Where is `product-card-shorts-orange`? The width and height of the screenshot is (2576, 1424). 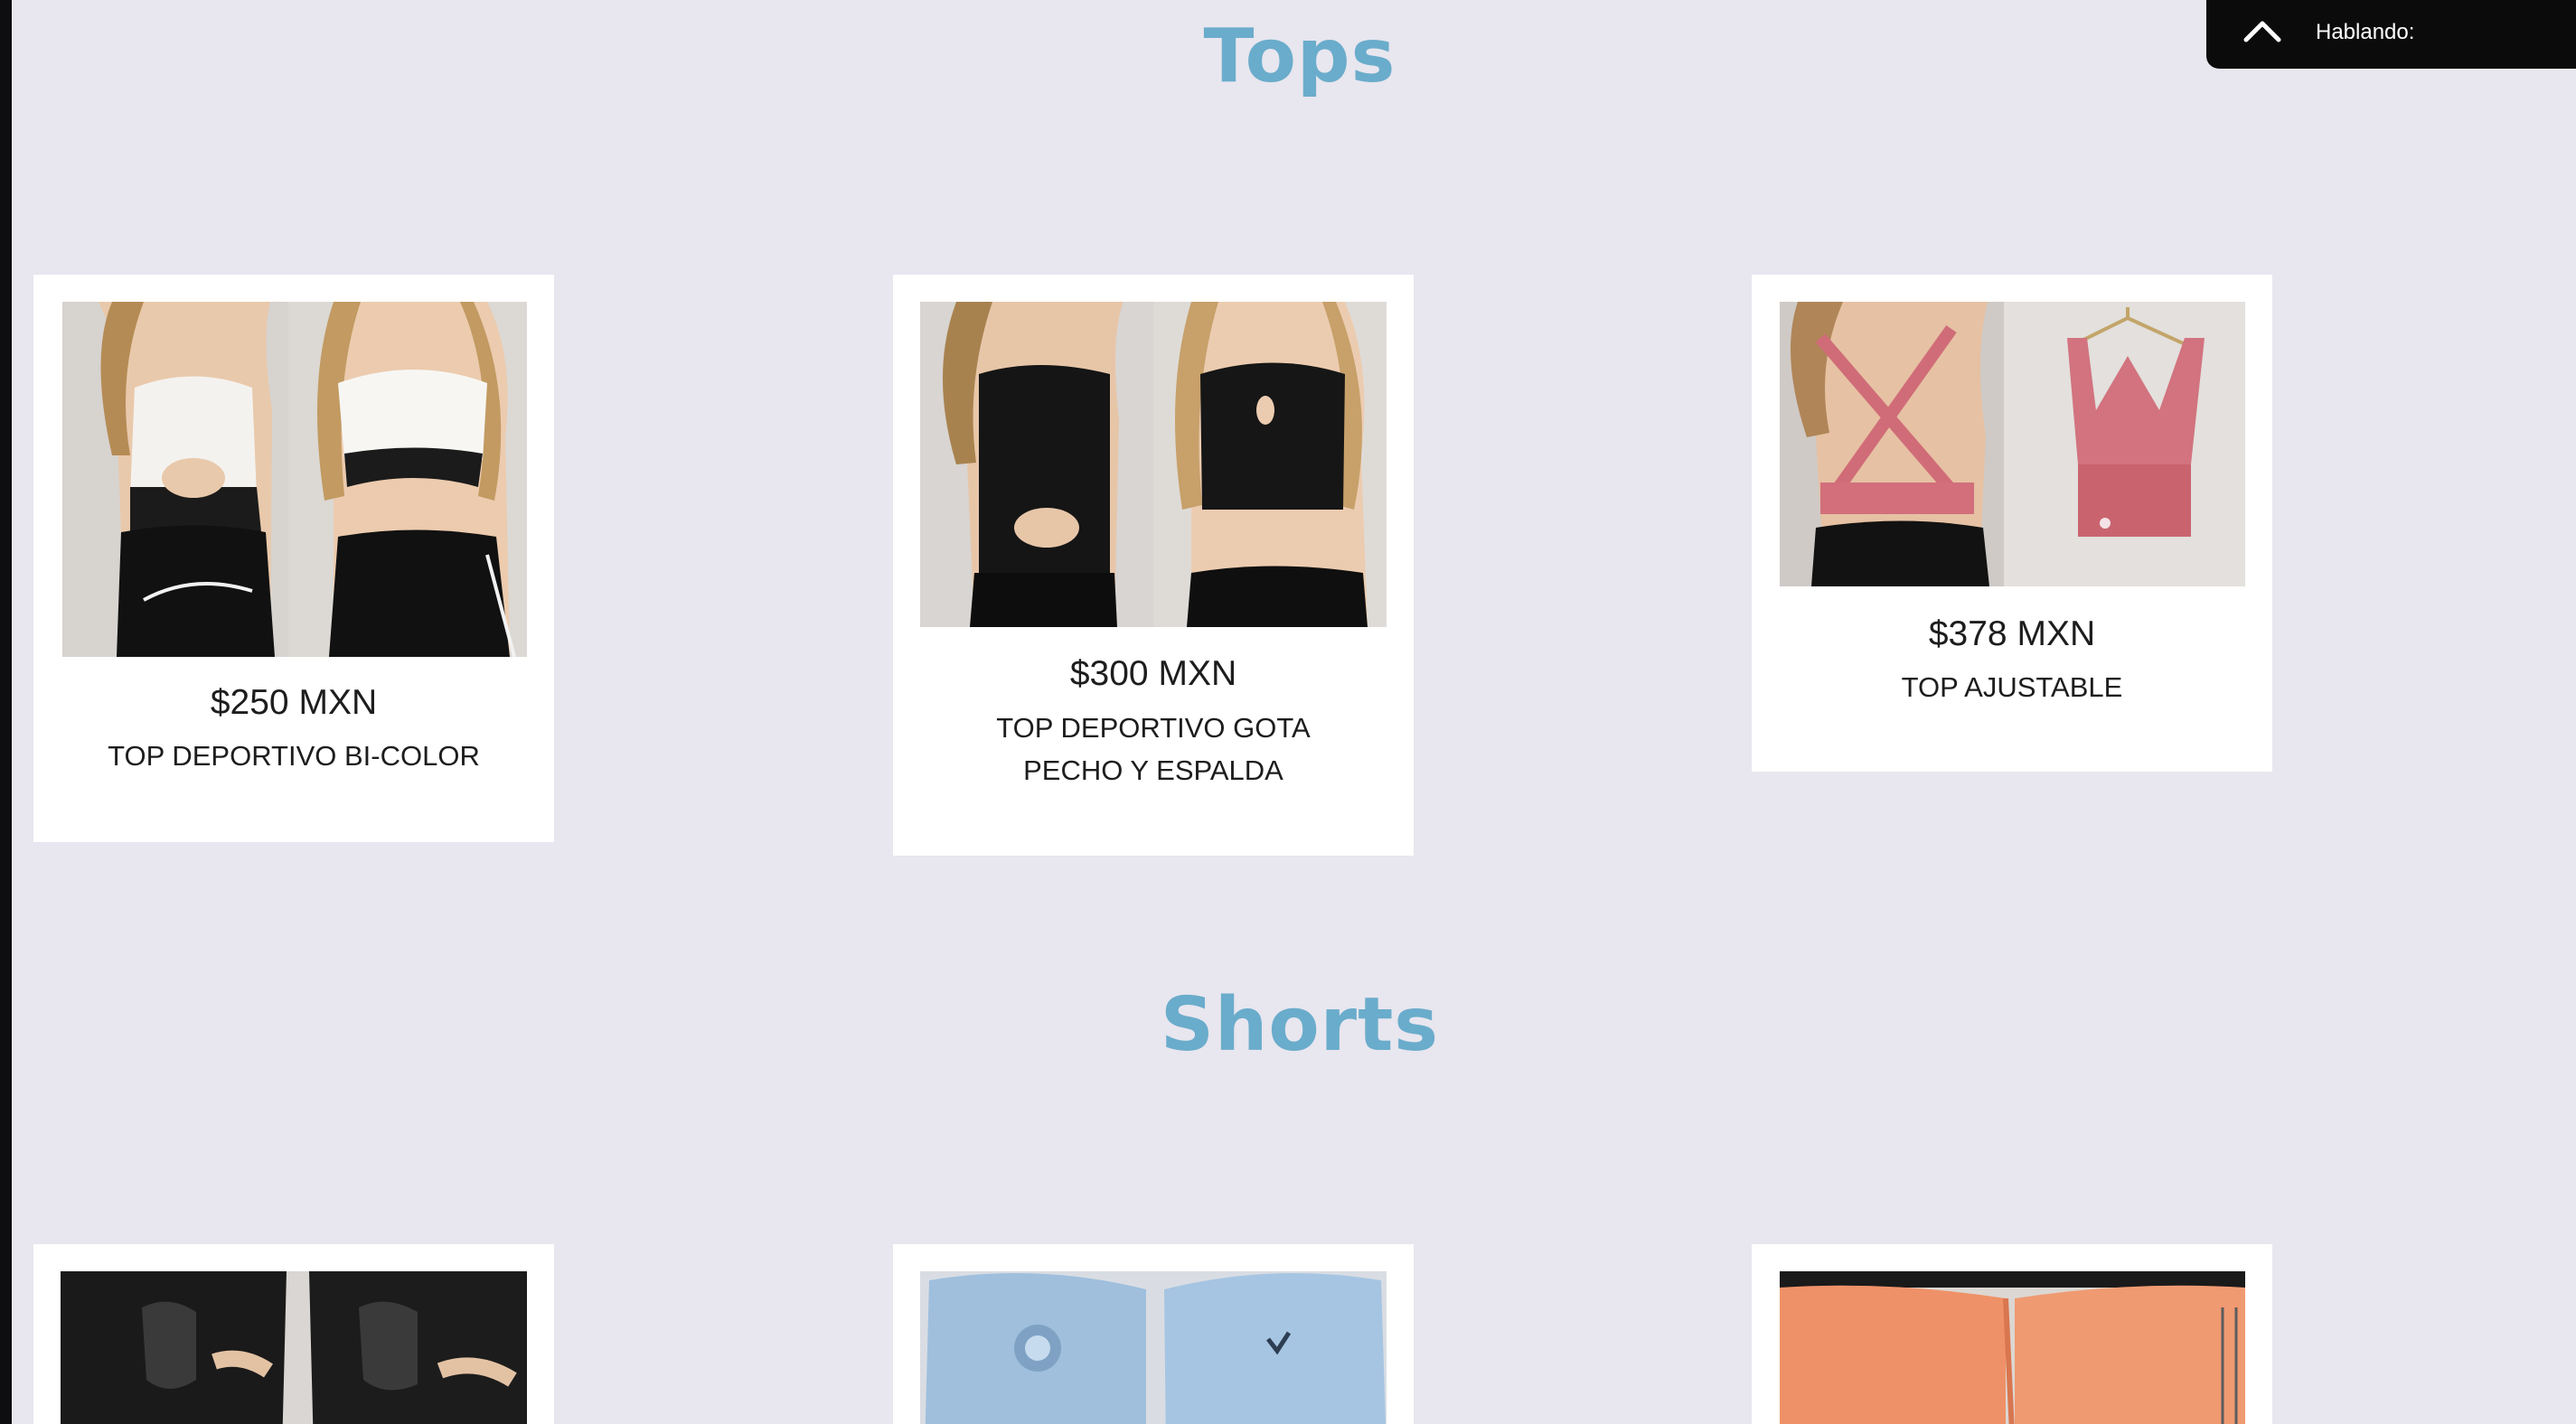
product-card-shorts-orange is located at coordinates (2012, 1334).